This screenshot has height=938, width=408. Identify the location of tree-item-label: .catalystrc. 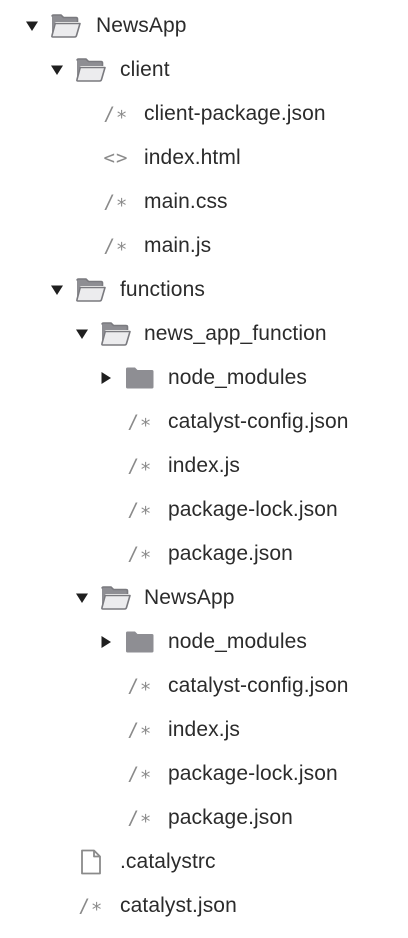
(168, 861).